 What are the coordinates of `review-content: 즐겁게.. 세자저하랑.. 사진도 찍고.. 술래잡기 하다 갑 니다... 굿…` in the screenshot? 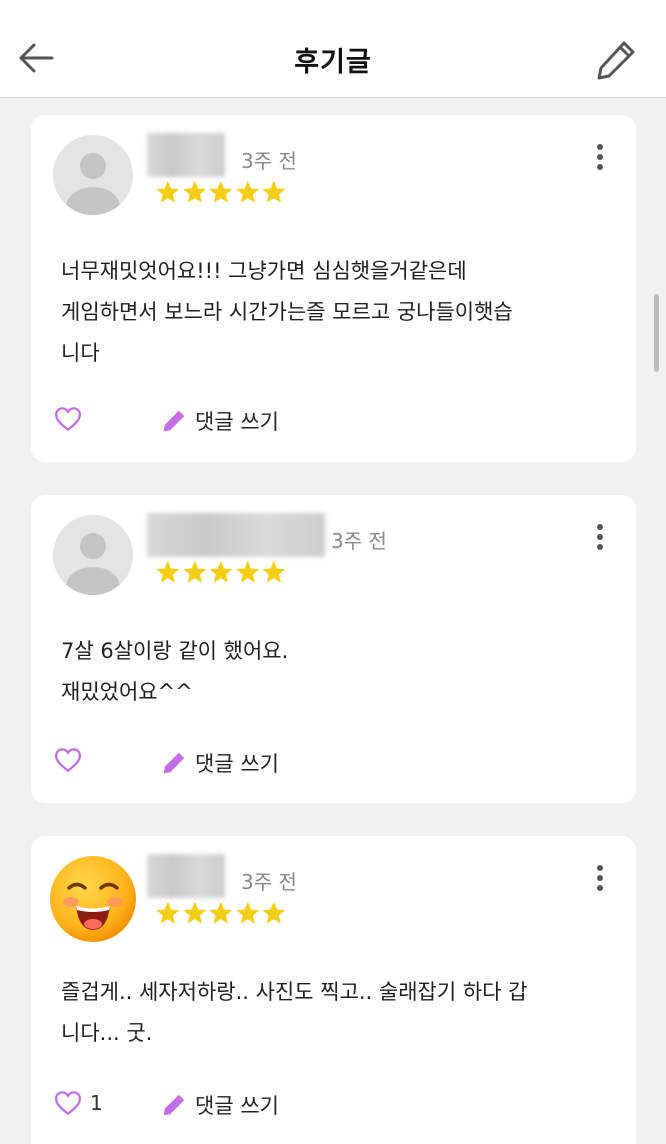 It's located at (334, 1013).